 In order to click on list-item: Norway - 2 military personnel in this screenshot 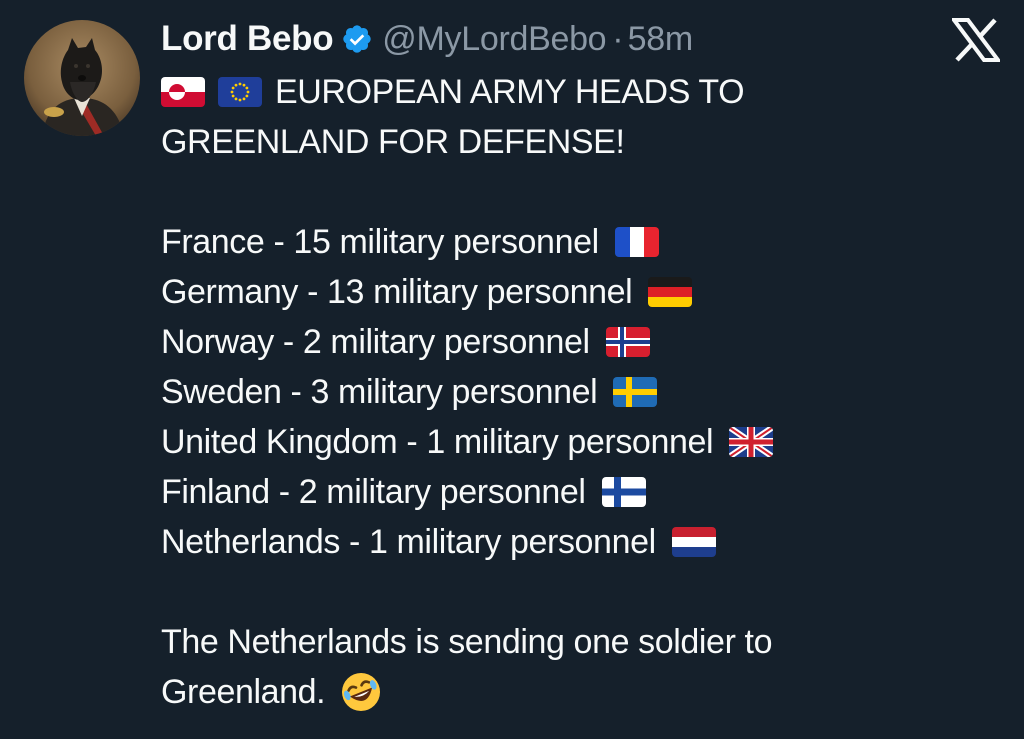, I will do `click(581, 342)`.